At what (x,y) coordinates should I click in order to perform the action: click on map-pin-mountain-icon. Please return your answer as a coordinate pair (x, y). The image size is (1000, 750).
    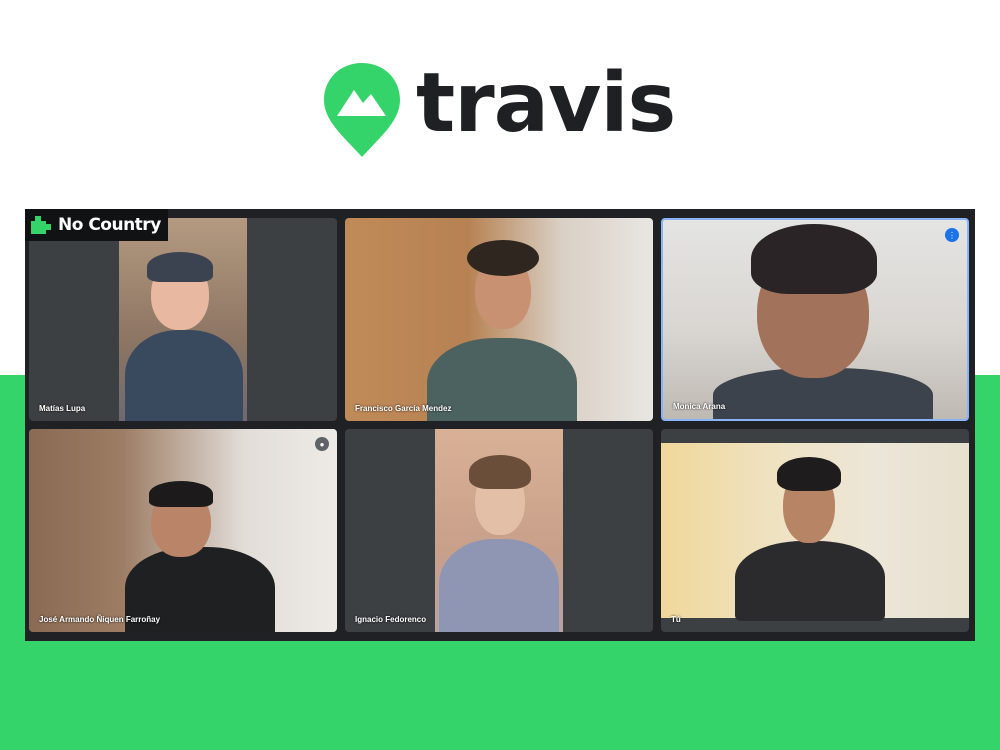
    Looking at the image, I should click on (362, 110).